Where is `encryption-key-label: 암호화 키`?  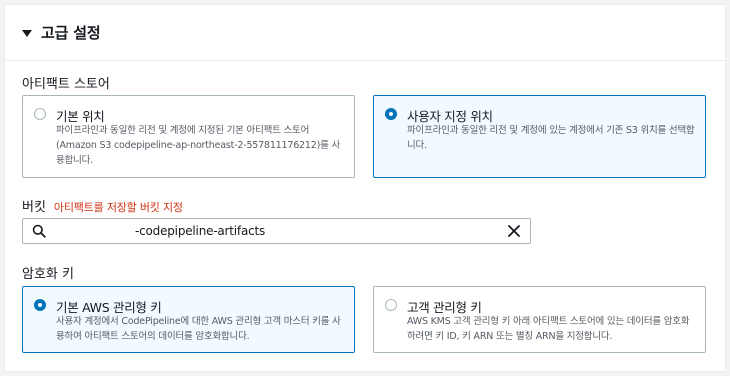
encryption-key-label: 암호화 키 is located at coordinates (48, 274).